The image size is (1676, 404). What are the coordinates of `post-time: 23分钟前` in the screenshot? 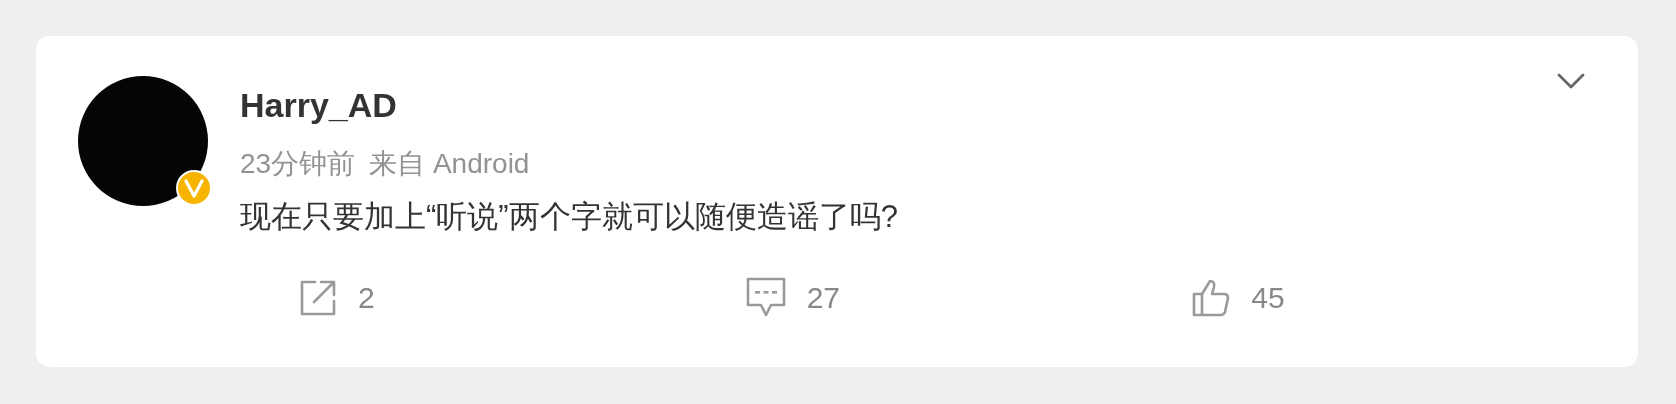 It's located at (298, 164).